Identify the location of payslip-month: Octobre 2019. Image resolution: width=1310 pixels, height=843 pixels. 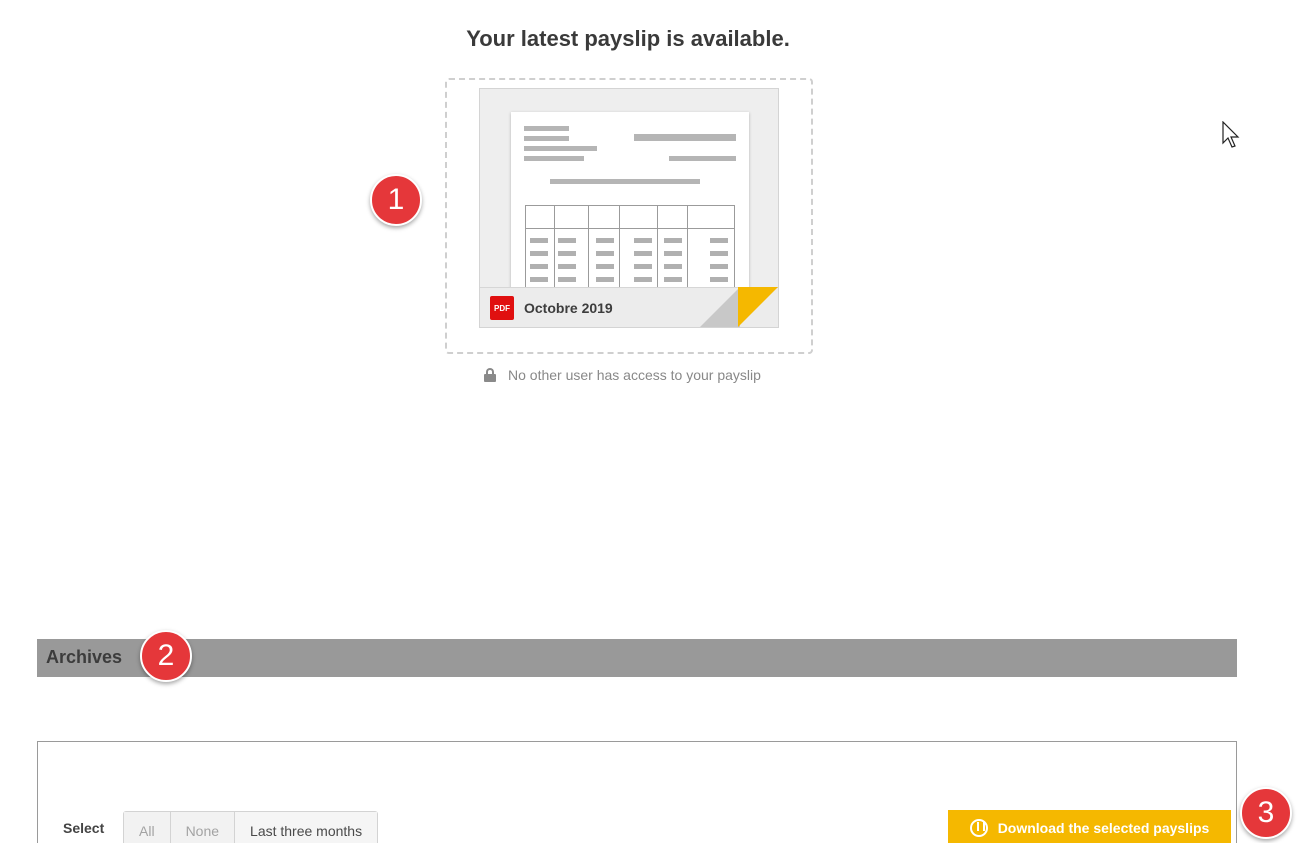
(568, 308).